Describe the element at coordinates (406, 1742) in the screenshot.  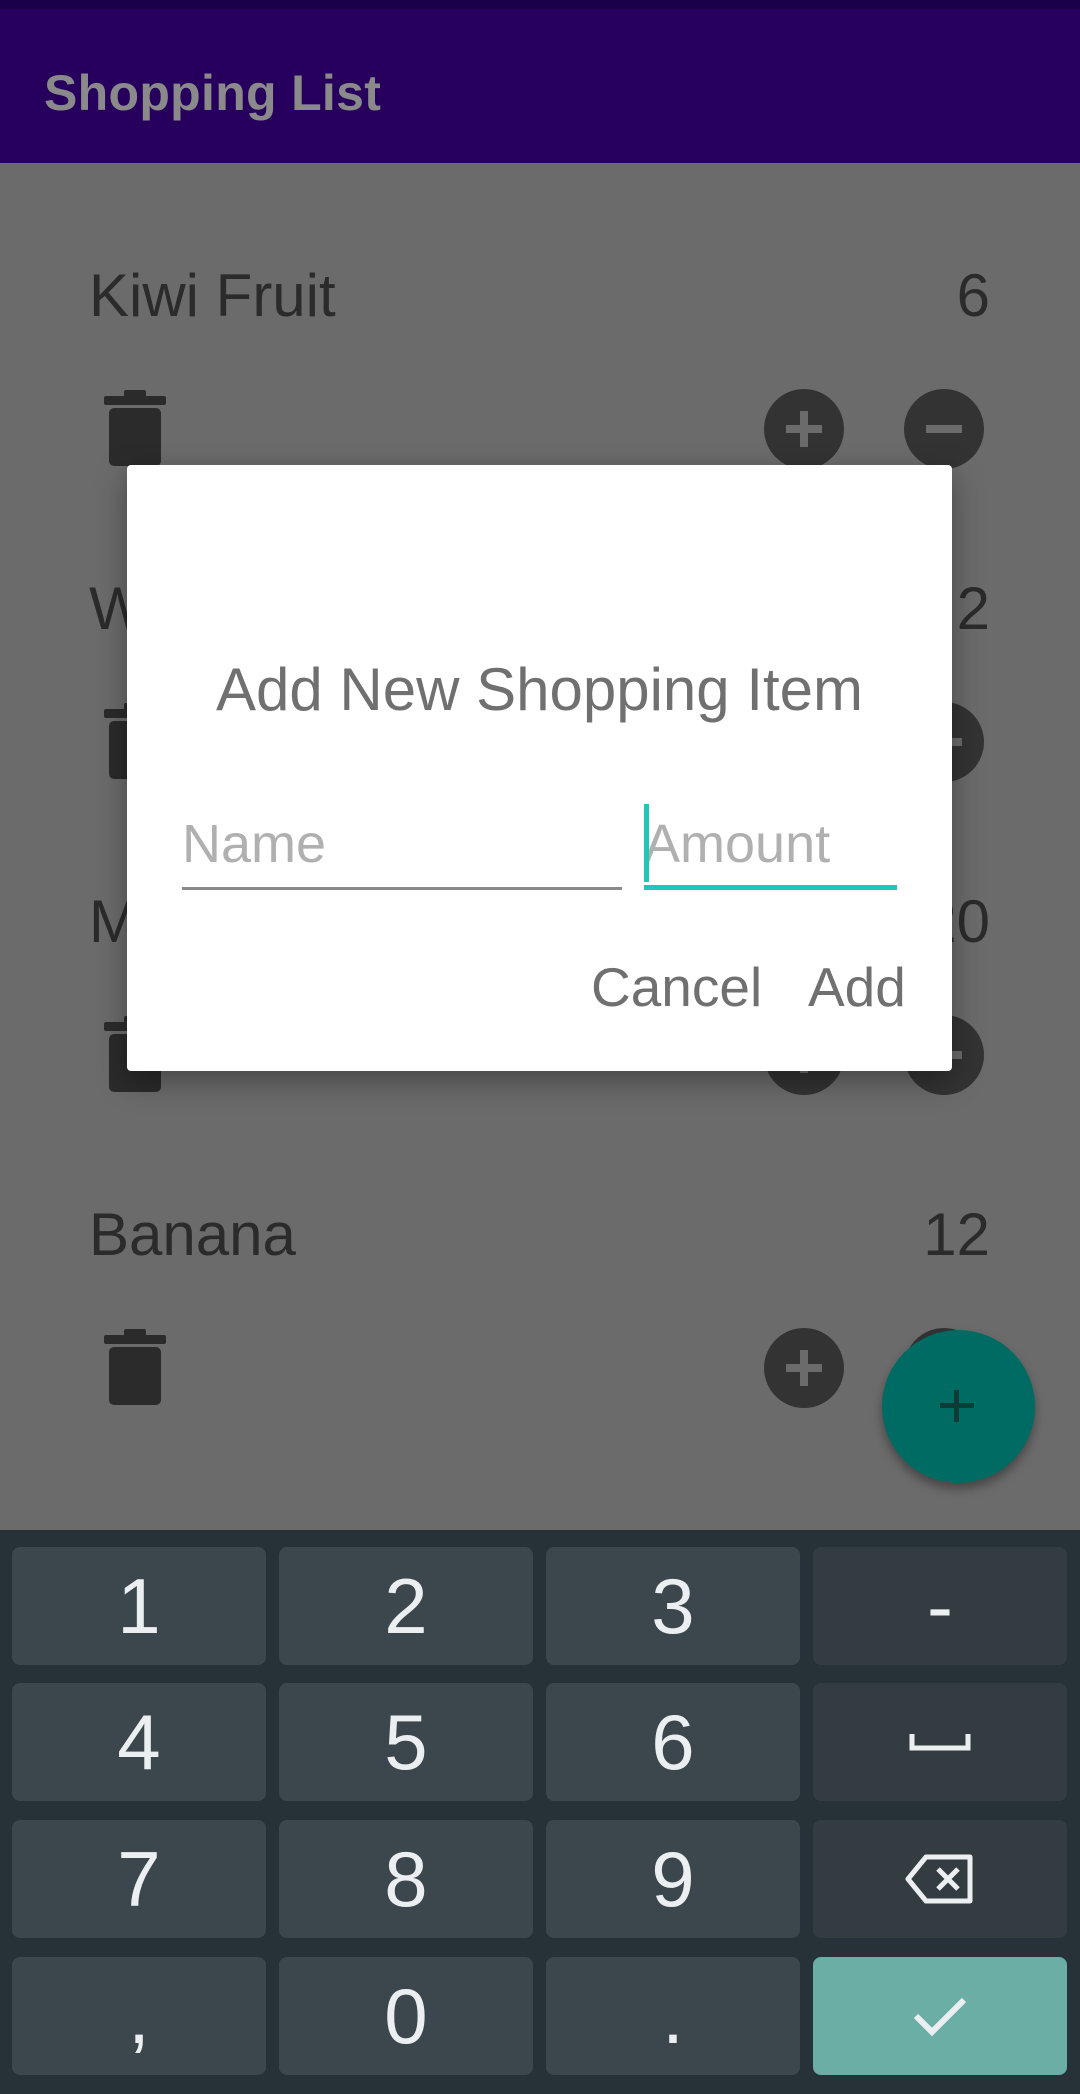
I see `key-5: 5` at that location.